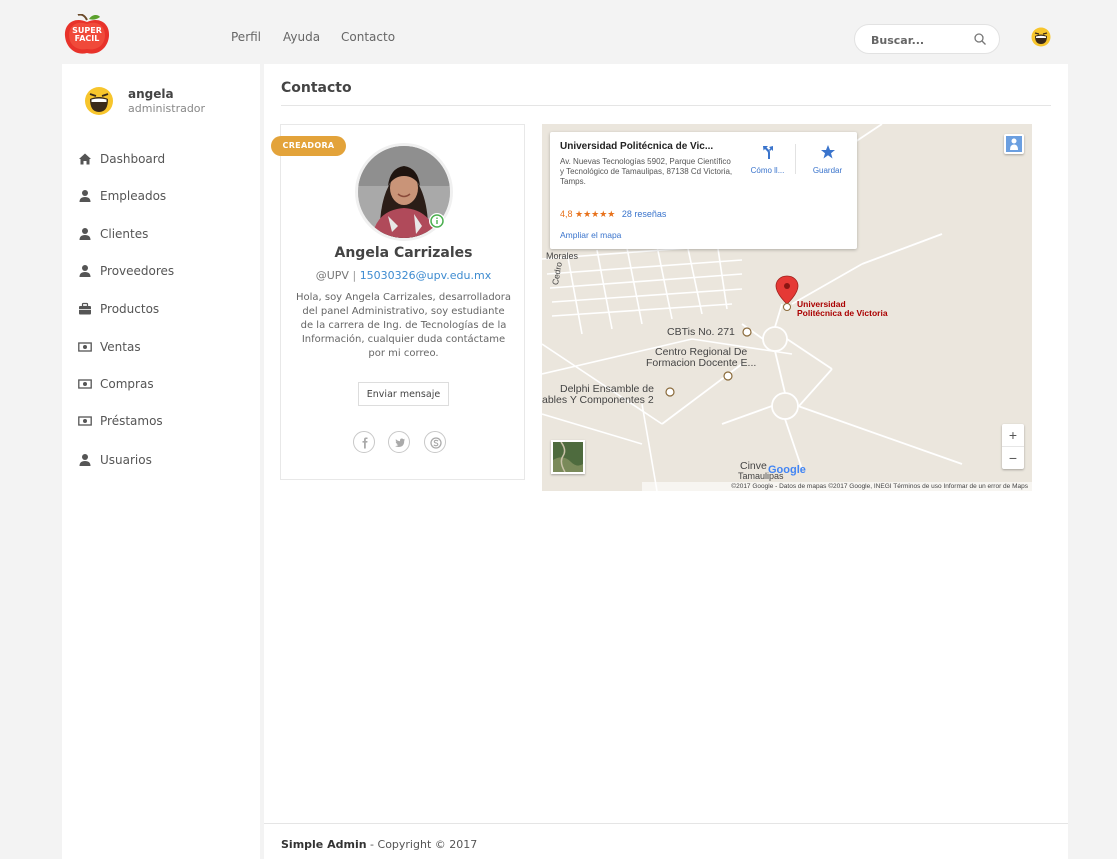 The image size is (1117, 859). What do you see at coordinates (163, 309) in the screenshot?
I see `sidebar-item-productos: Productos` at bounding box center [163, 309].